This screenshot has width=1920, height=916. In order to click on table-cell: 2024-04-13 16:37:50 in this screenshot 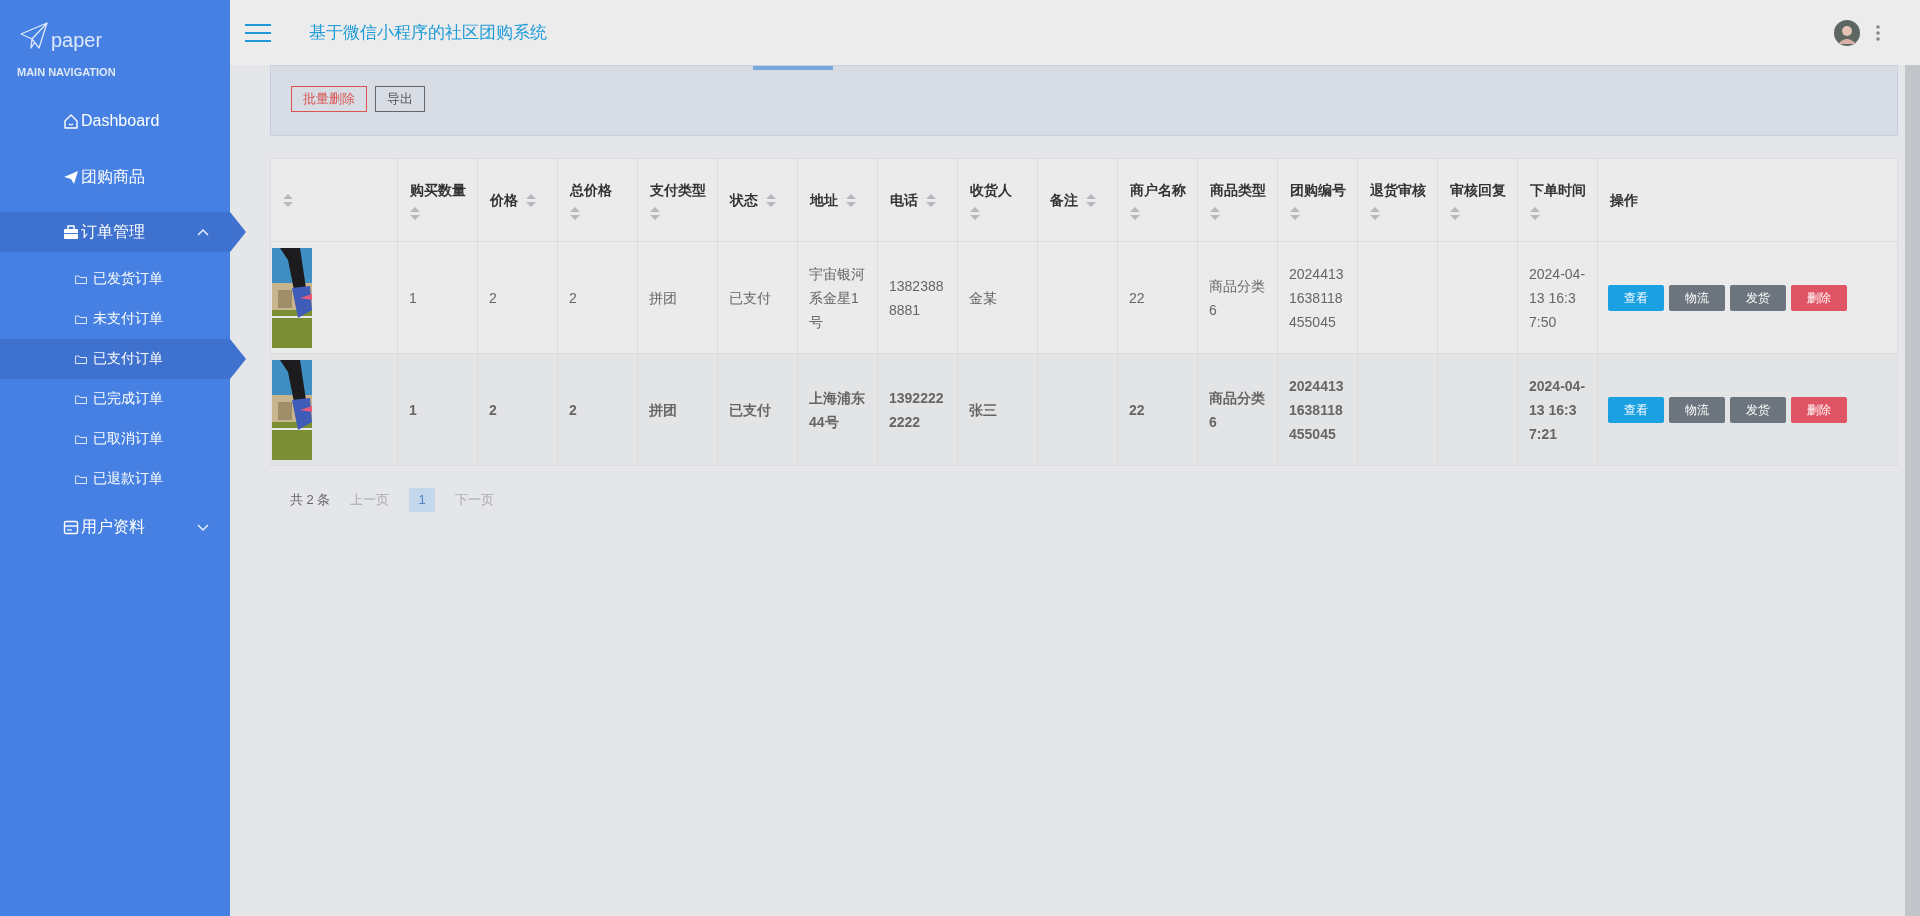, I will do `click(1557, 297)`.